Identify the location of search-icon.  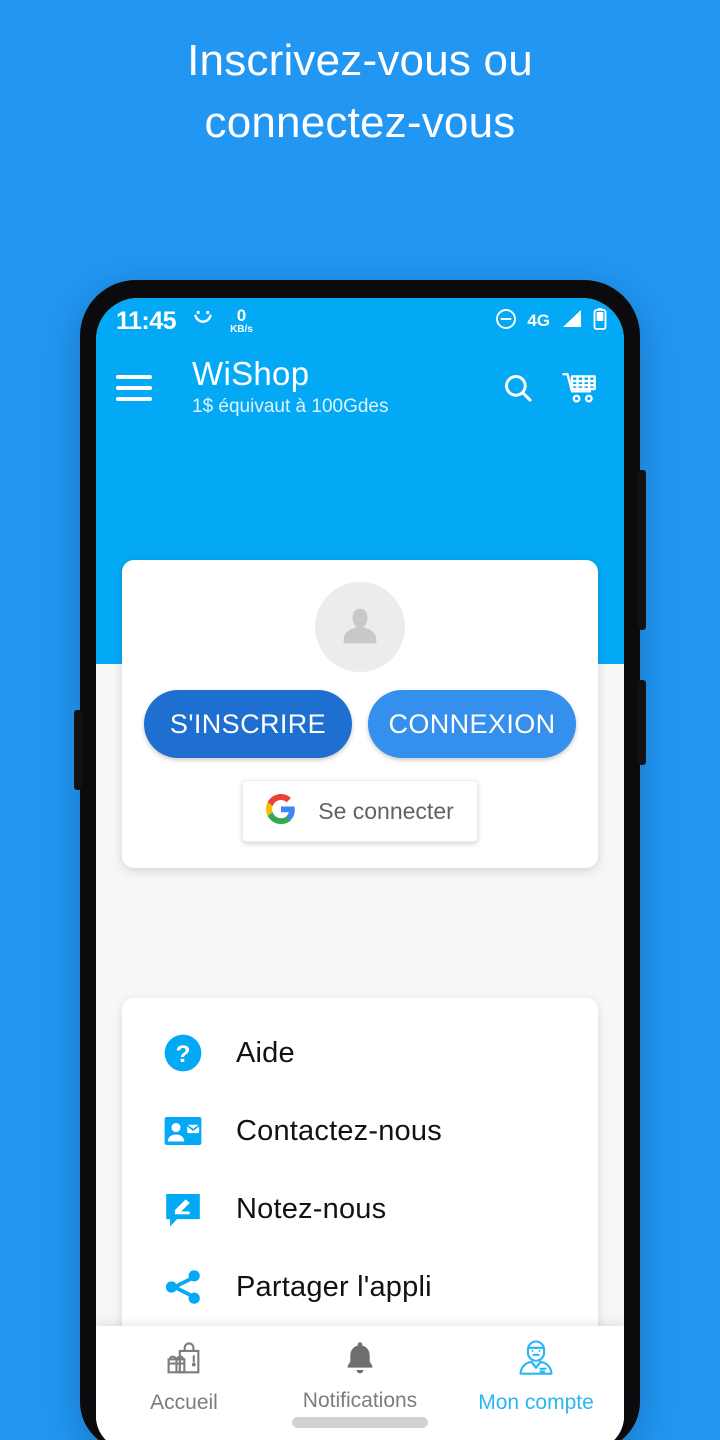
(518, 388).